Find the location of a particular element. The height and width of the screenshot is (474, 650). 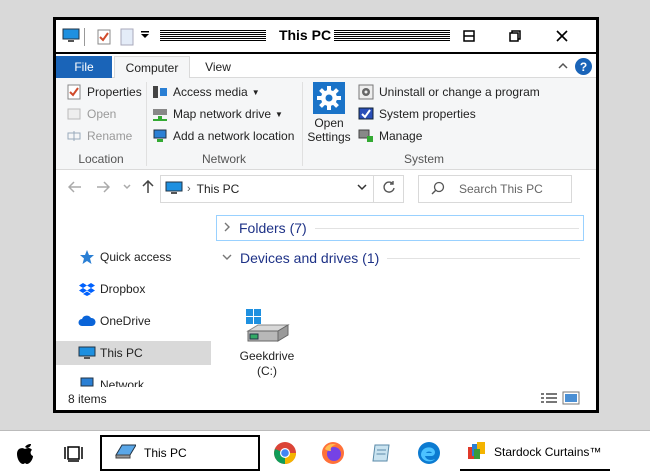

breadcrumb-chevron-icon: › is located at coordinates (189, 189).